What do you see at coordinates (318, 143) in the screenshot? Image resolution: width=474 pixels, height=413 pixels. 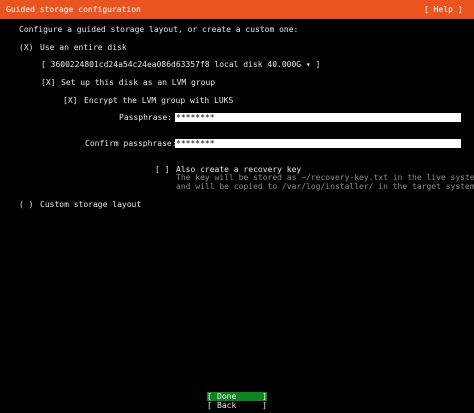 I see `confirm-passphrase-field: ********` at bounding box center [318, 143].